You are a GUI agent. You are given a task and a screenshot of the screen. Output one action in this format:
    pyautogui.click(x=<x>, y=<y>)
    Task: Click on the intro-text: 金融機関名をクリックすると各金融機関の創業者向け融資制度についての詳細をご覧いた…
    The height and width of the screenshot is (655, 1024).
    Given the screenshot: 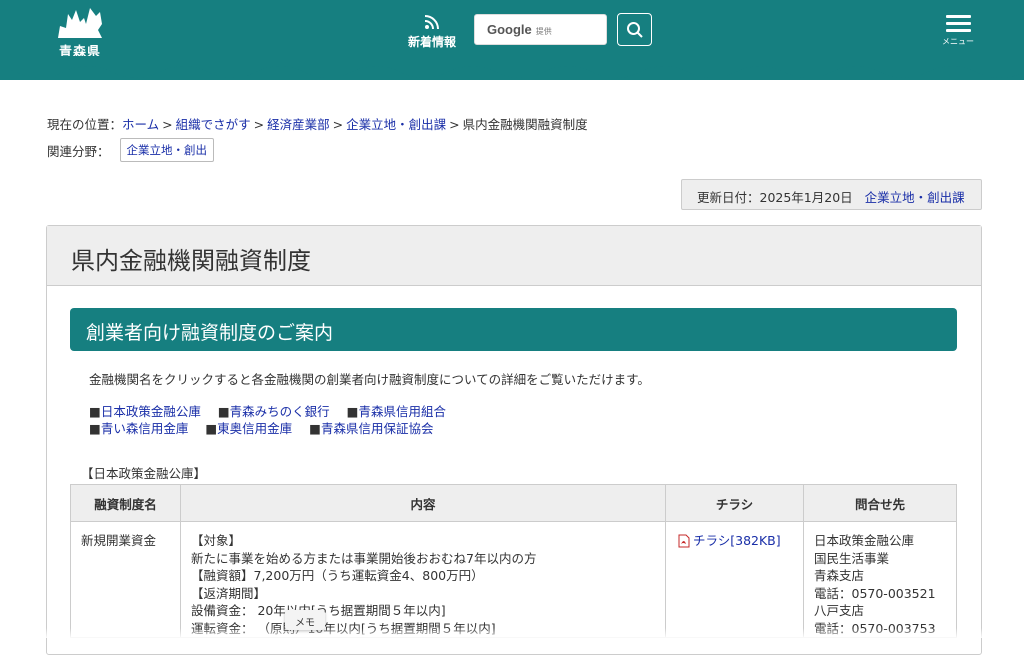 What is the action you would take?
    pyautogui.click(x=369, y=379)
    